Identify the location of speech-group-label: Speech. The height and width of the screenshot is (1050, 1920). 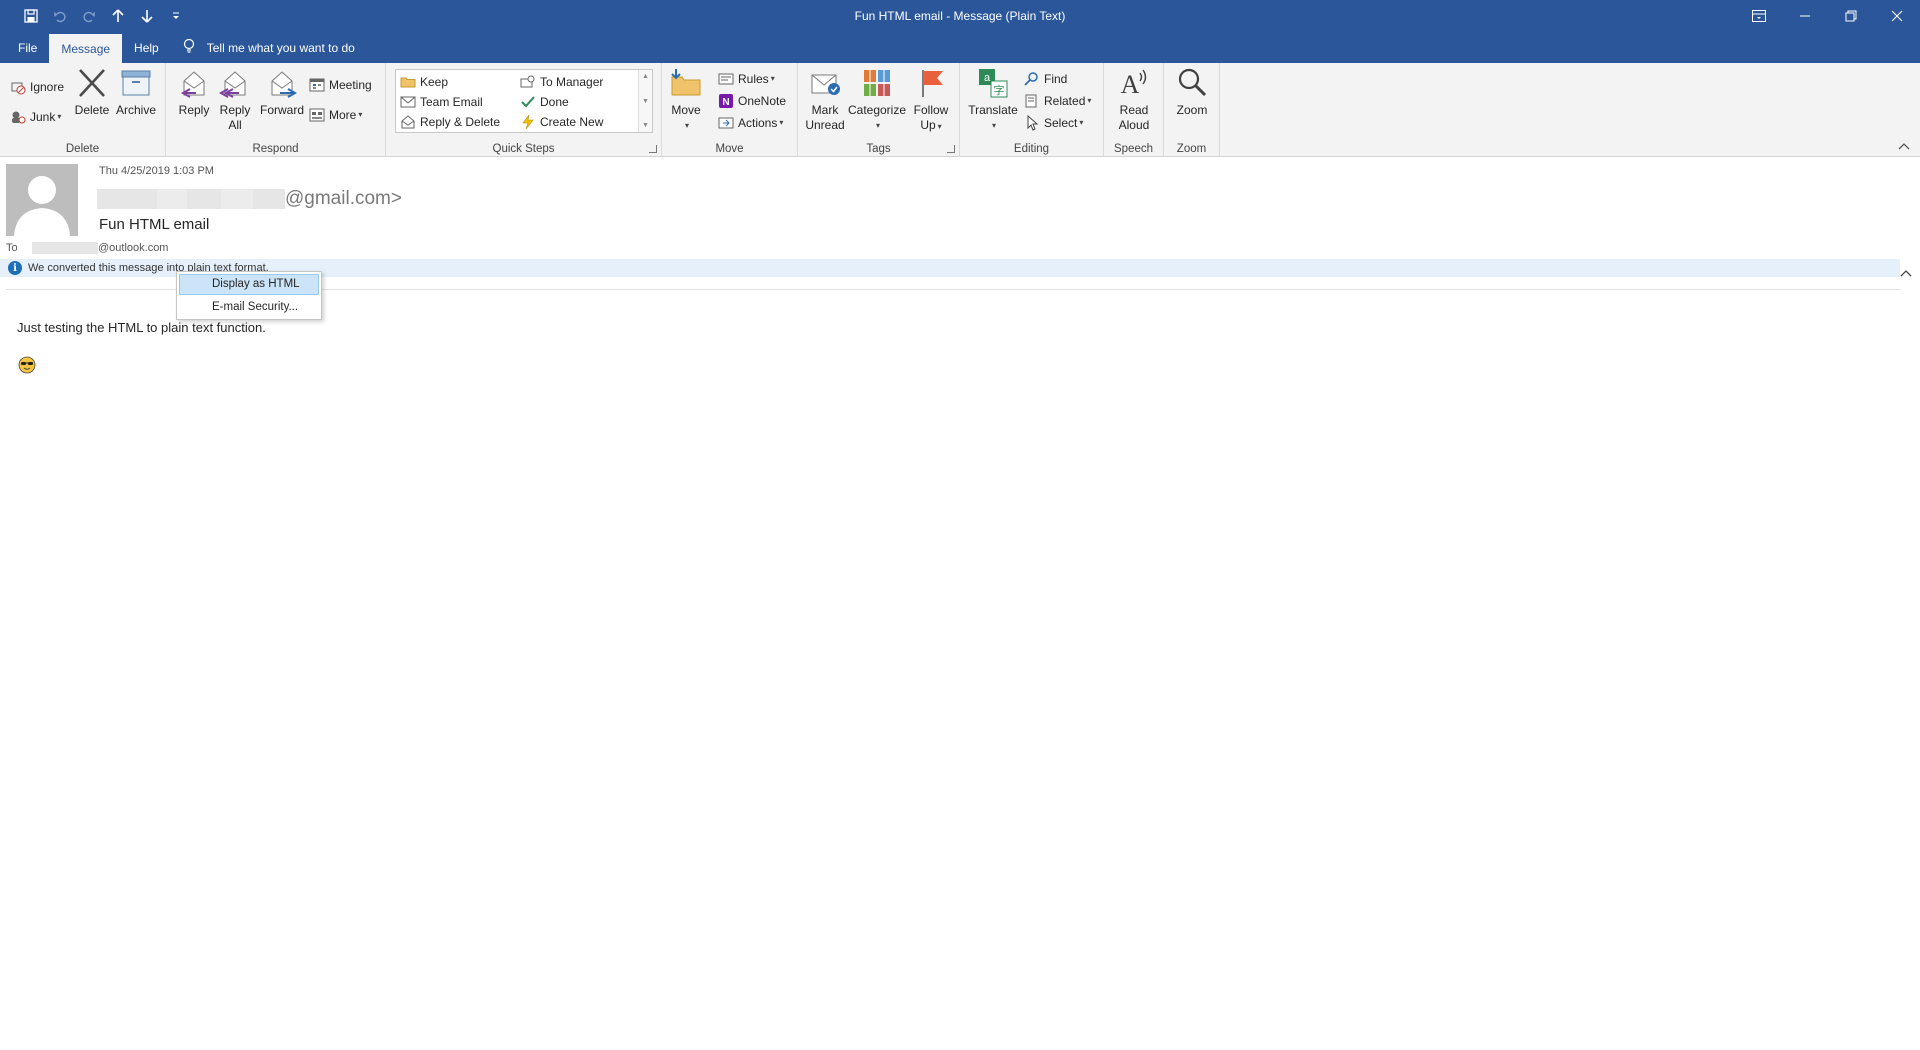
(1133, 149).